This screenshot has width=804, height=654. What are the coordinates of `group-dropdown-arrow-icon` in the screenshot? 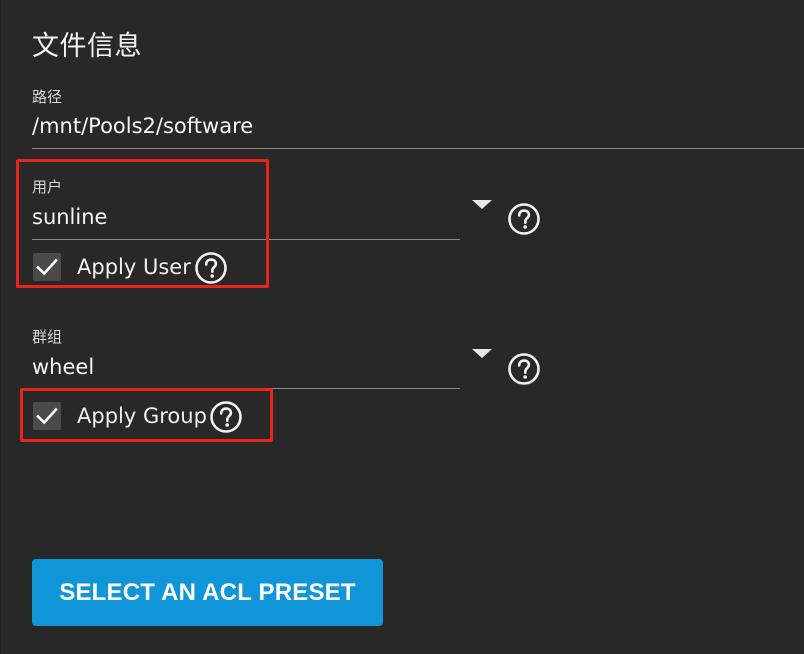 It's located at (482, 353).